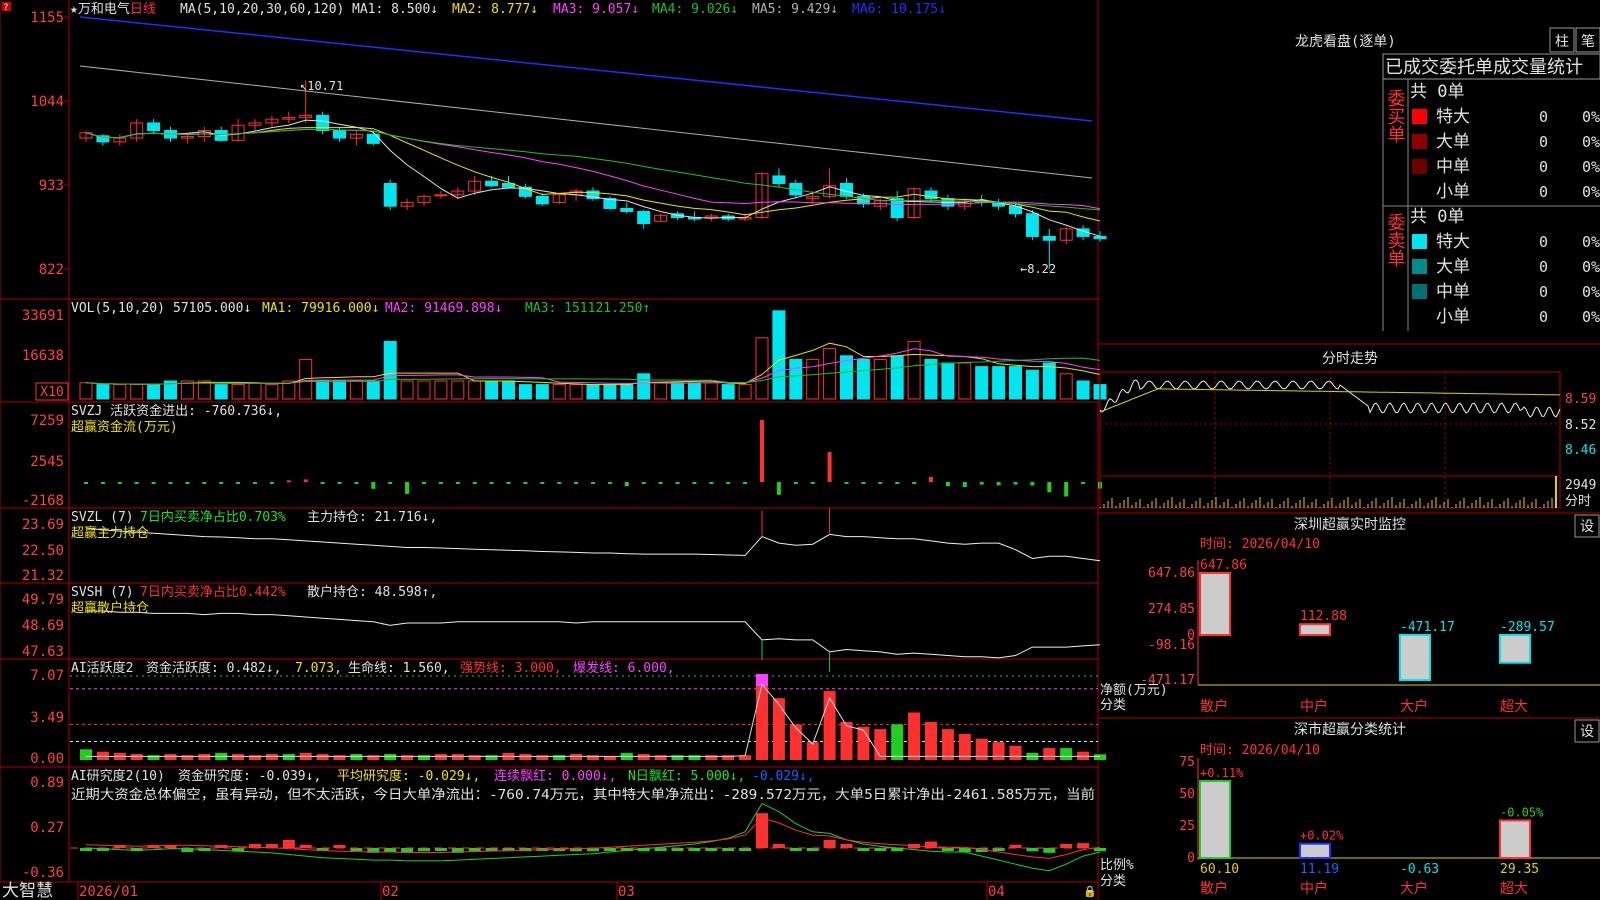  What do you see at coordinates (586, 69) in the screenshot?
I see `ma6-line` at bounding box center [586, 69].